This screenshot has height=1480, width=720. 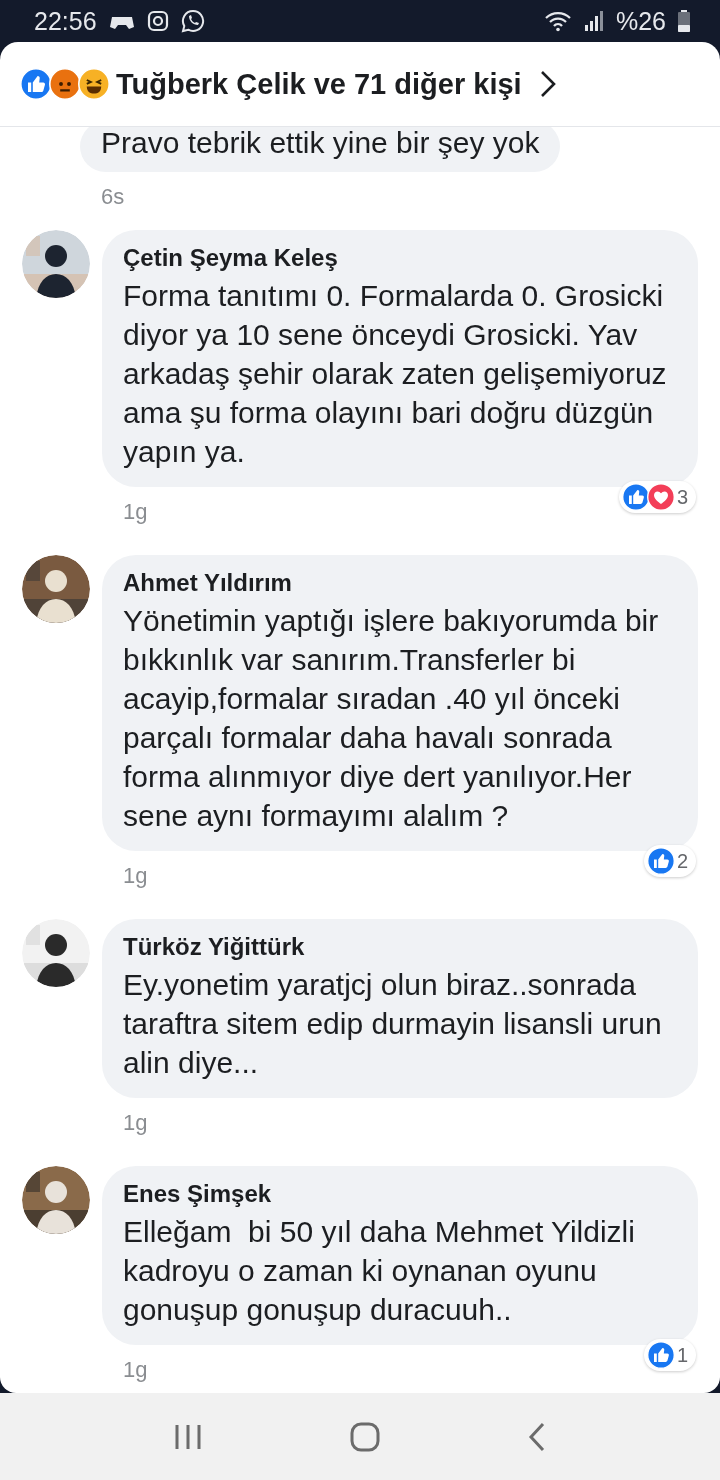 I want to click on clock-time: 22:56, so click(x=65, y=21).